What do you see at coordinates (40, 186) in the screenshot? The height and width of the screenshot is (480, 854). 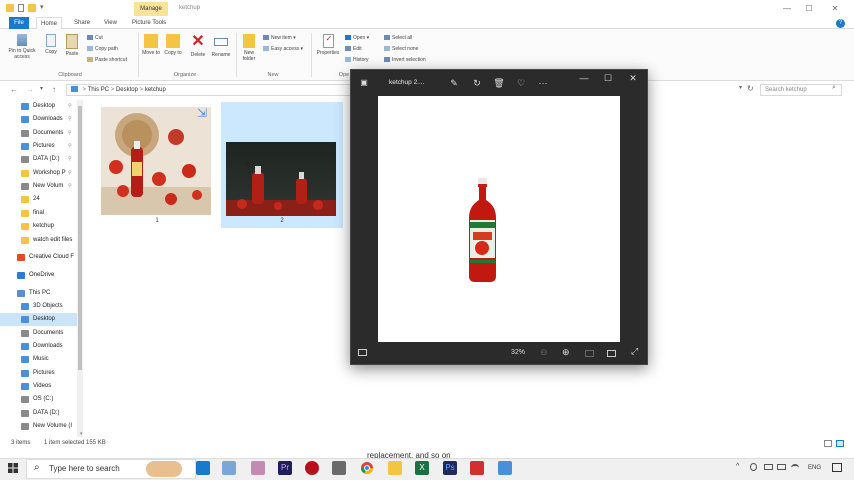 I see `nav-item-quick-access: New Volum ⚲` at bounding box center [40, 186].